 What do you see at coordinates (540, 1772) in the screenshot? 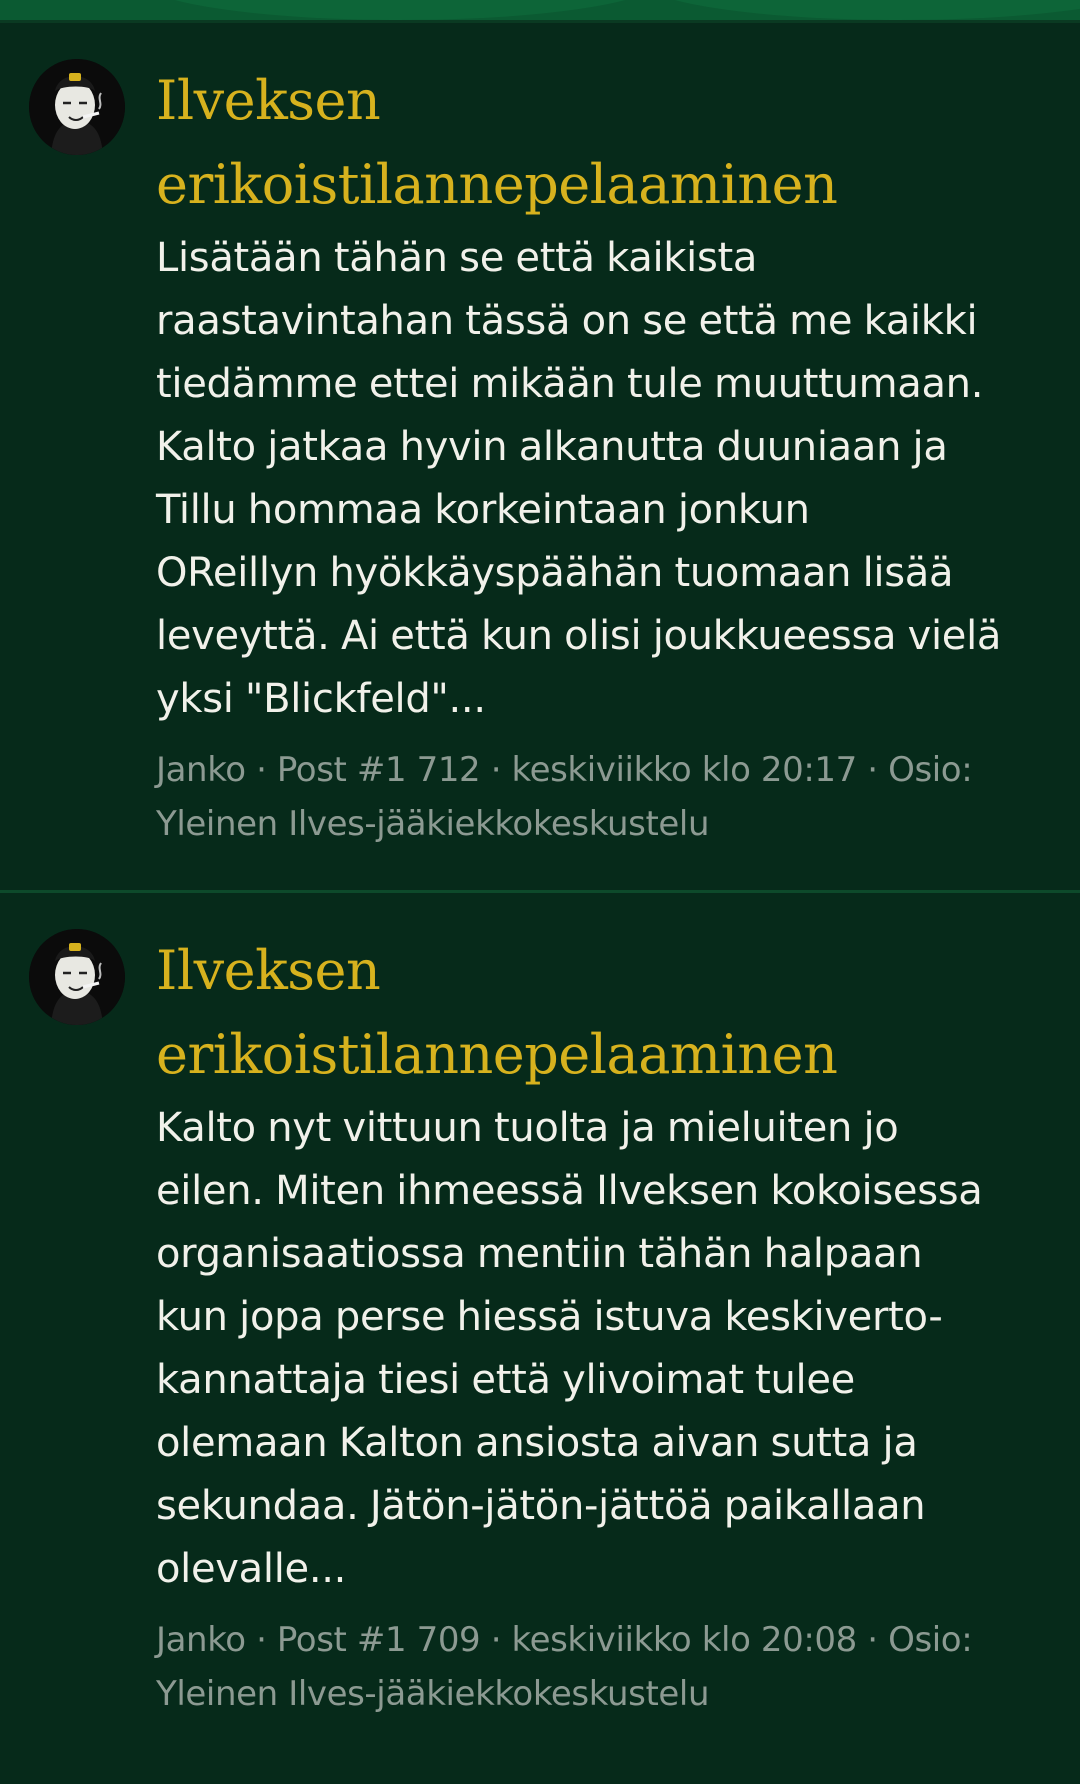
I see `list-end-spacer` at bounding box center [540, 1772].